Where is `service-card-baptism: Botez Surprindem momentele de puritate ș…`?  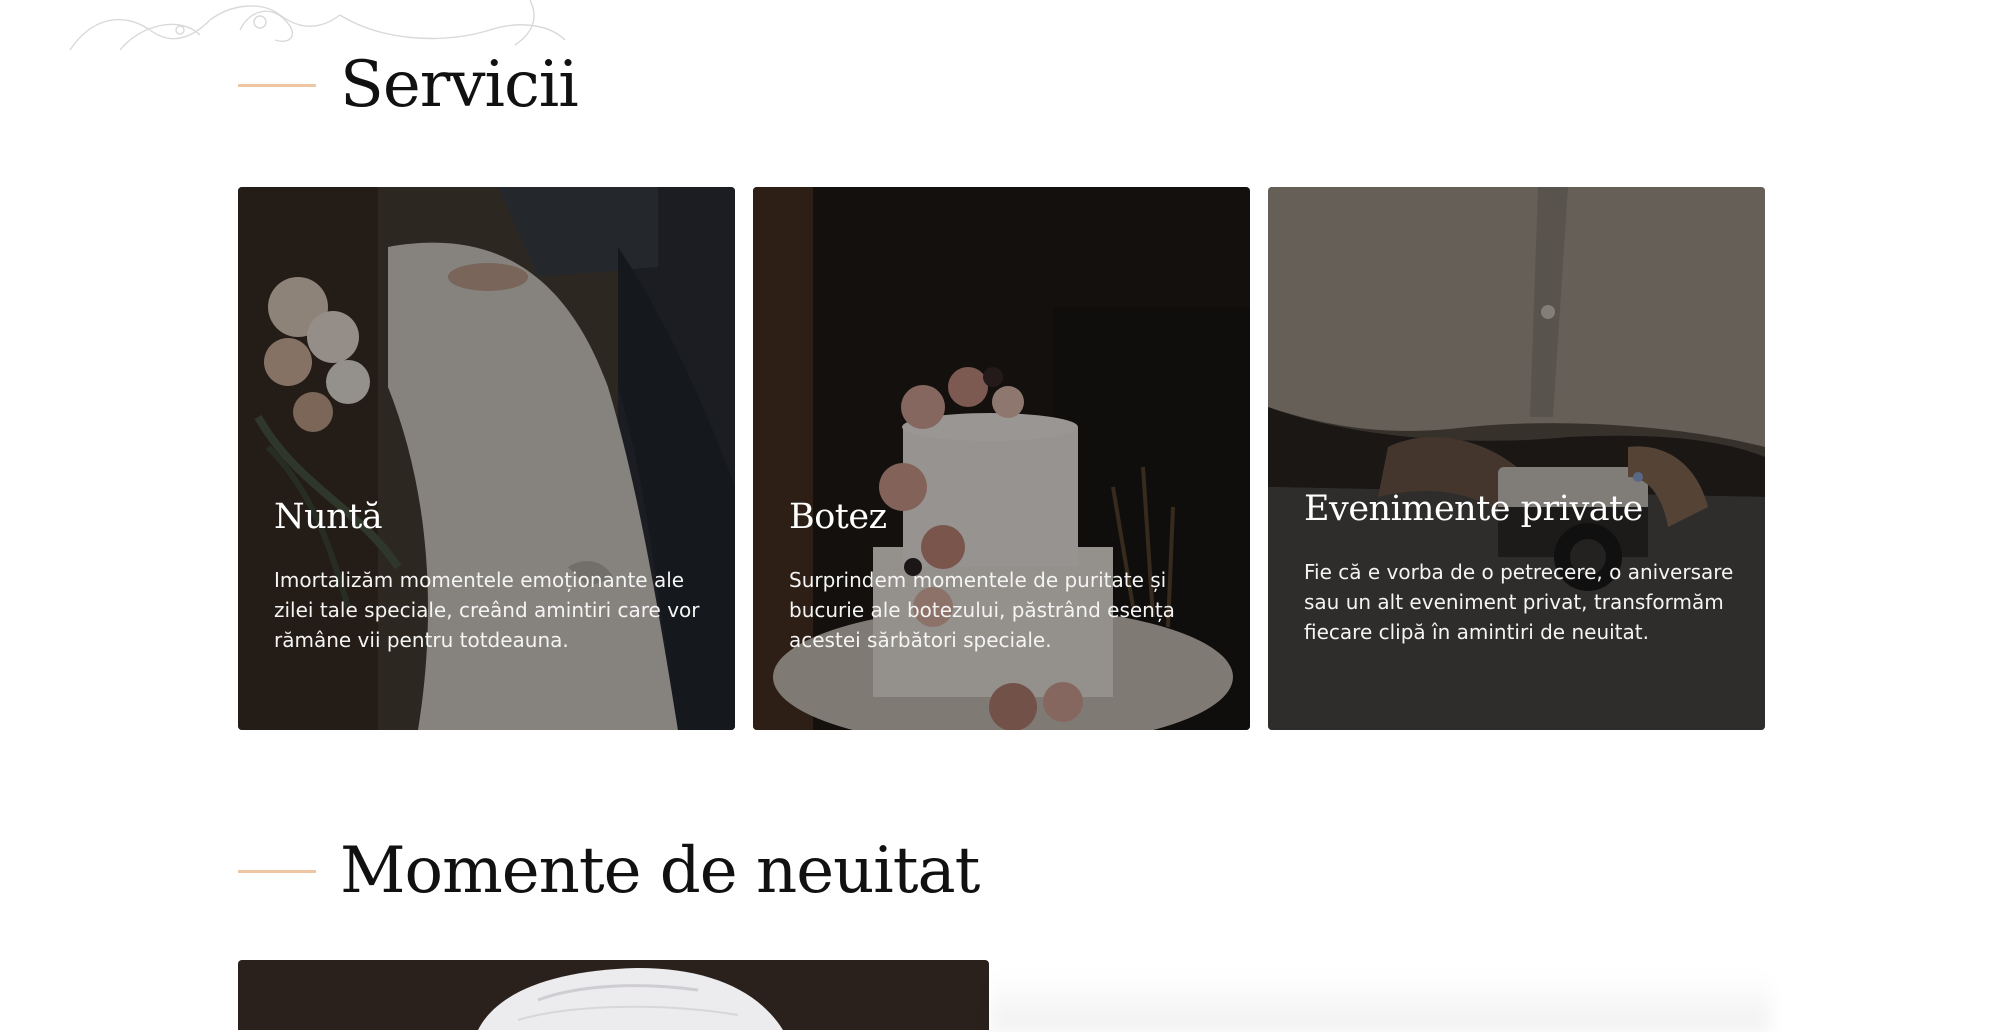
service-card-baptism: Botez Surprindem momentele de puritate ș… is located at coordinates (1001, 458).